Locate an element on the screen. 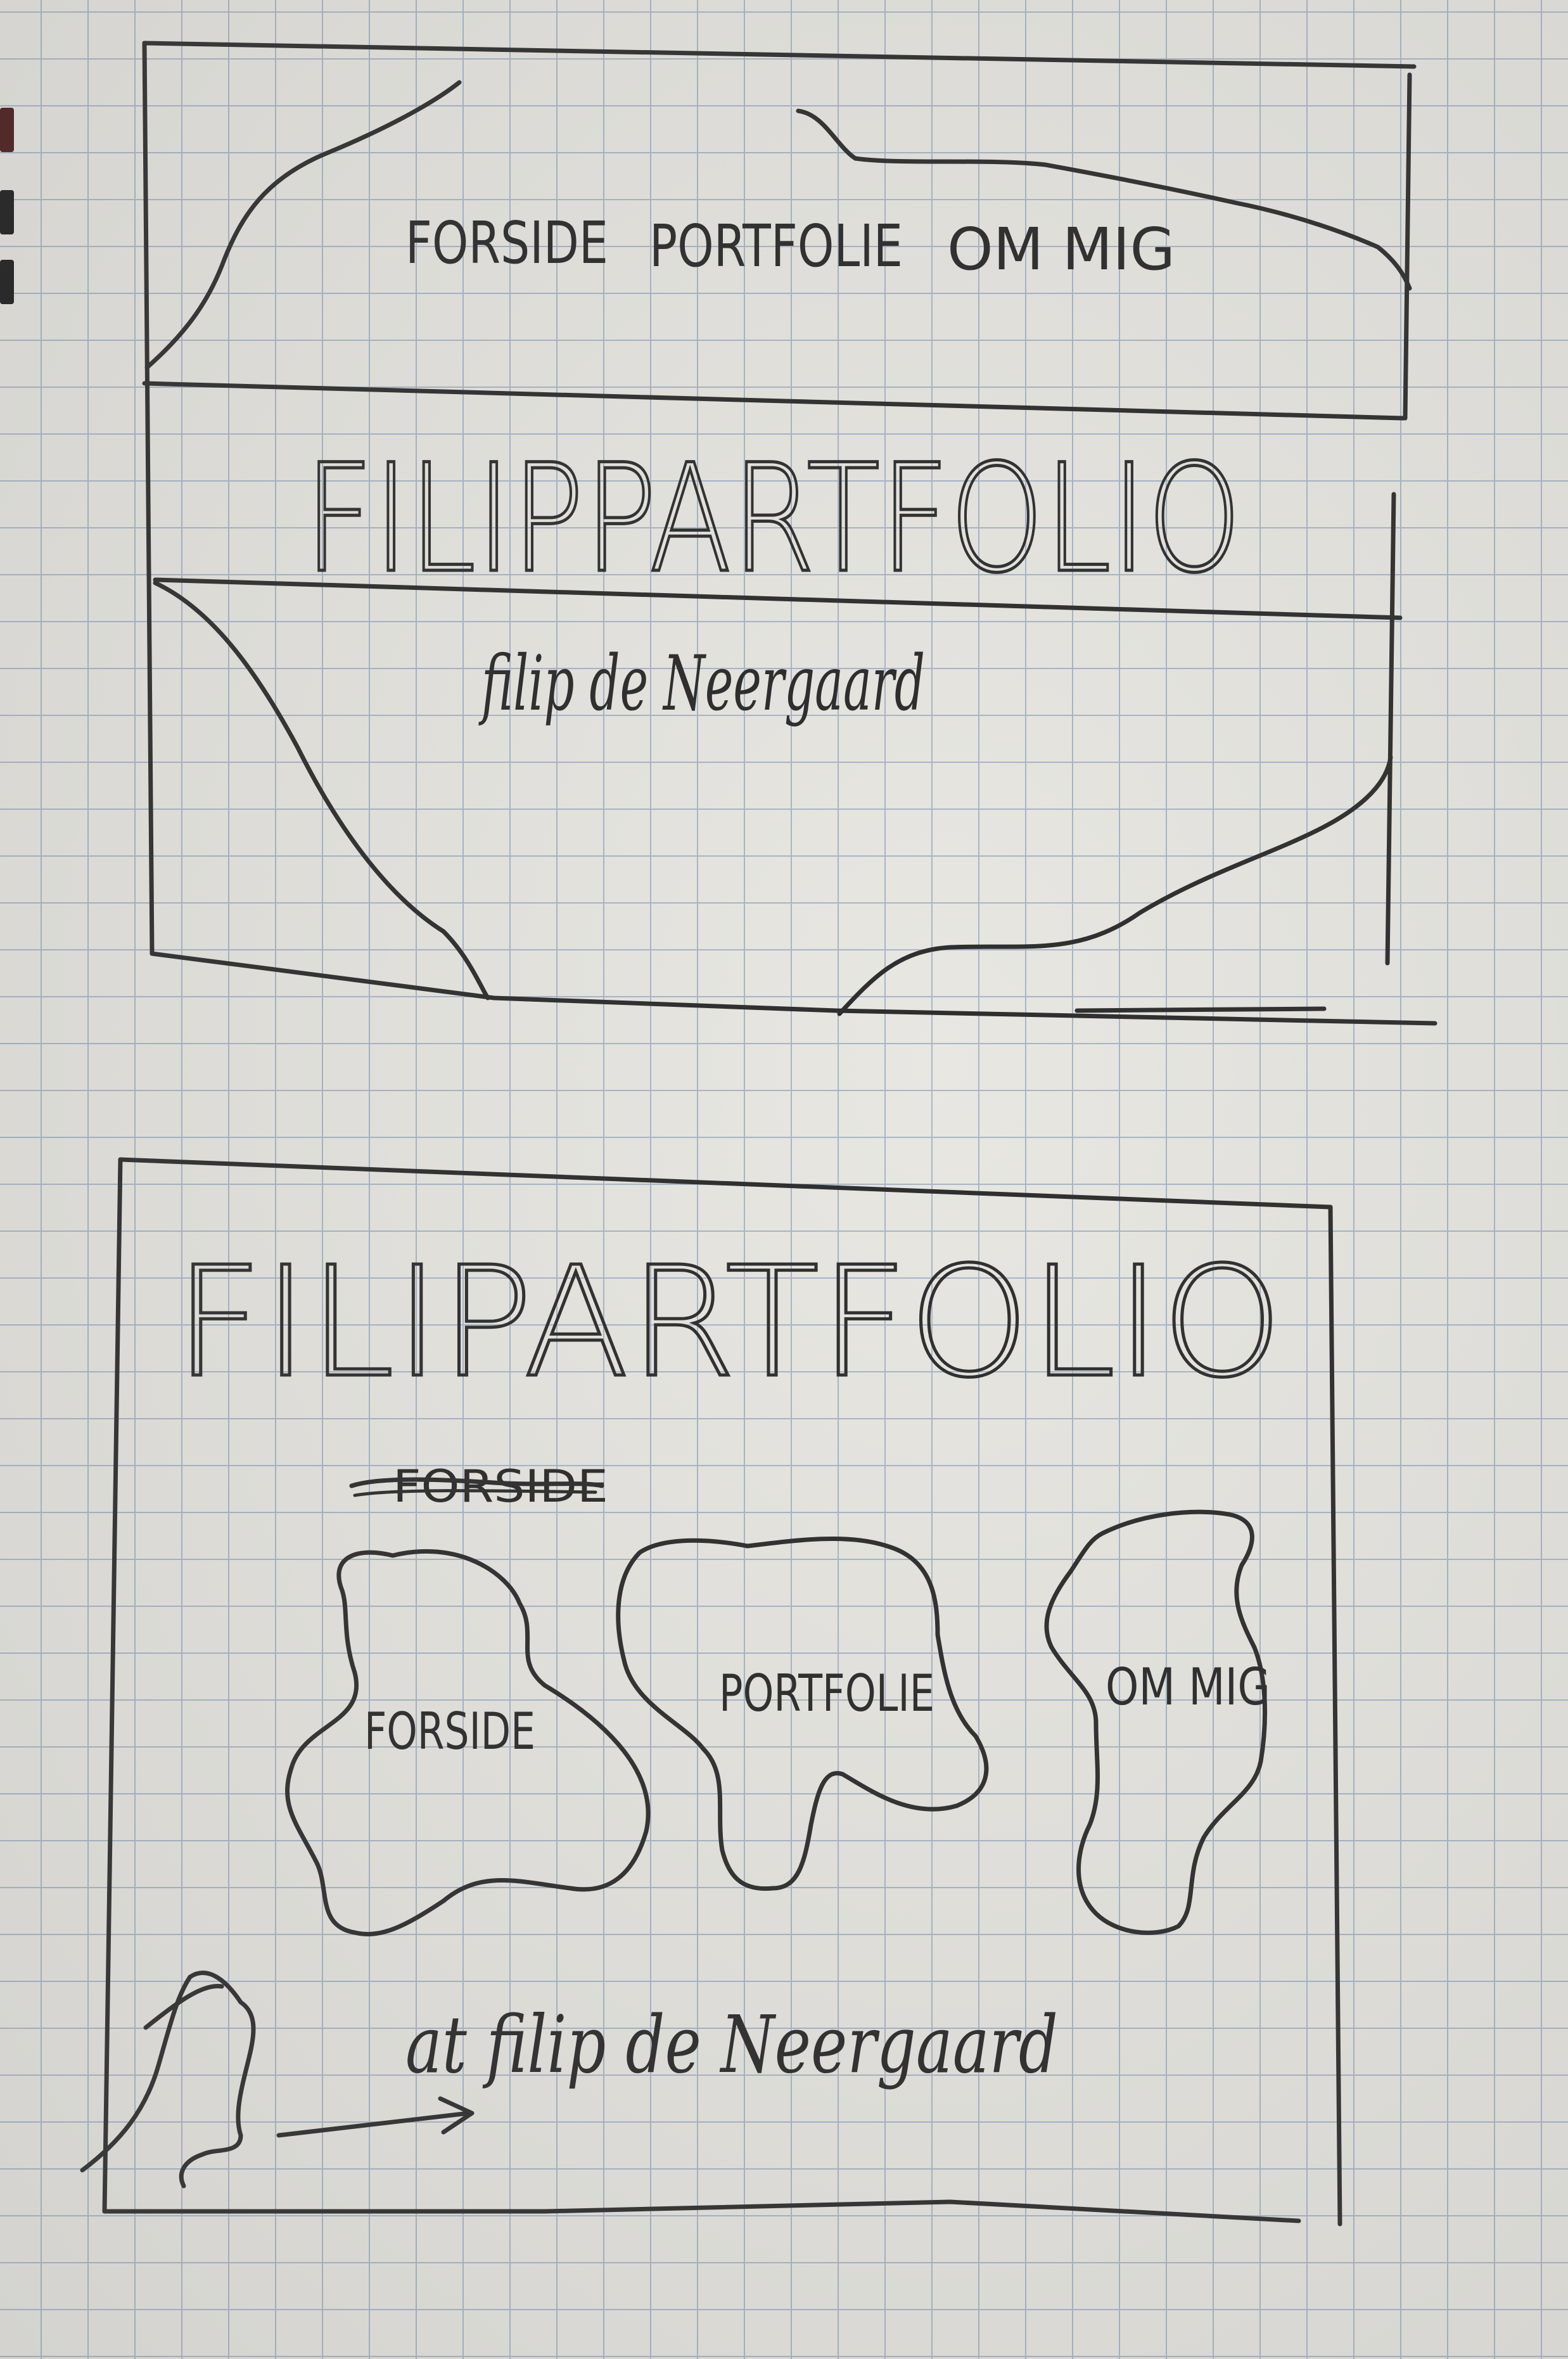  menu-blob-om-mig: OM MIG is located at coordinates (1157, 1722).